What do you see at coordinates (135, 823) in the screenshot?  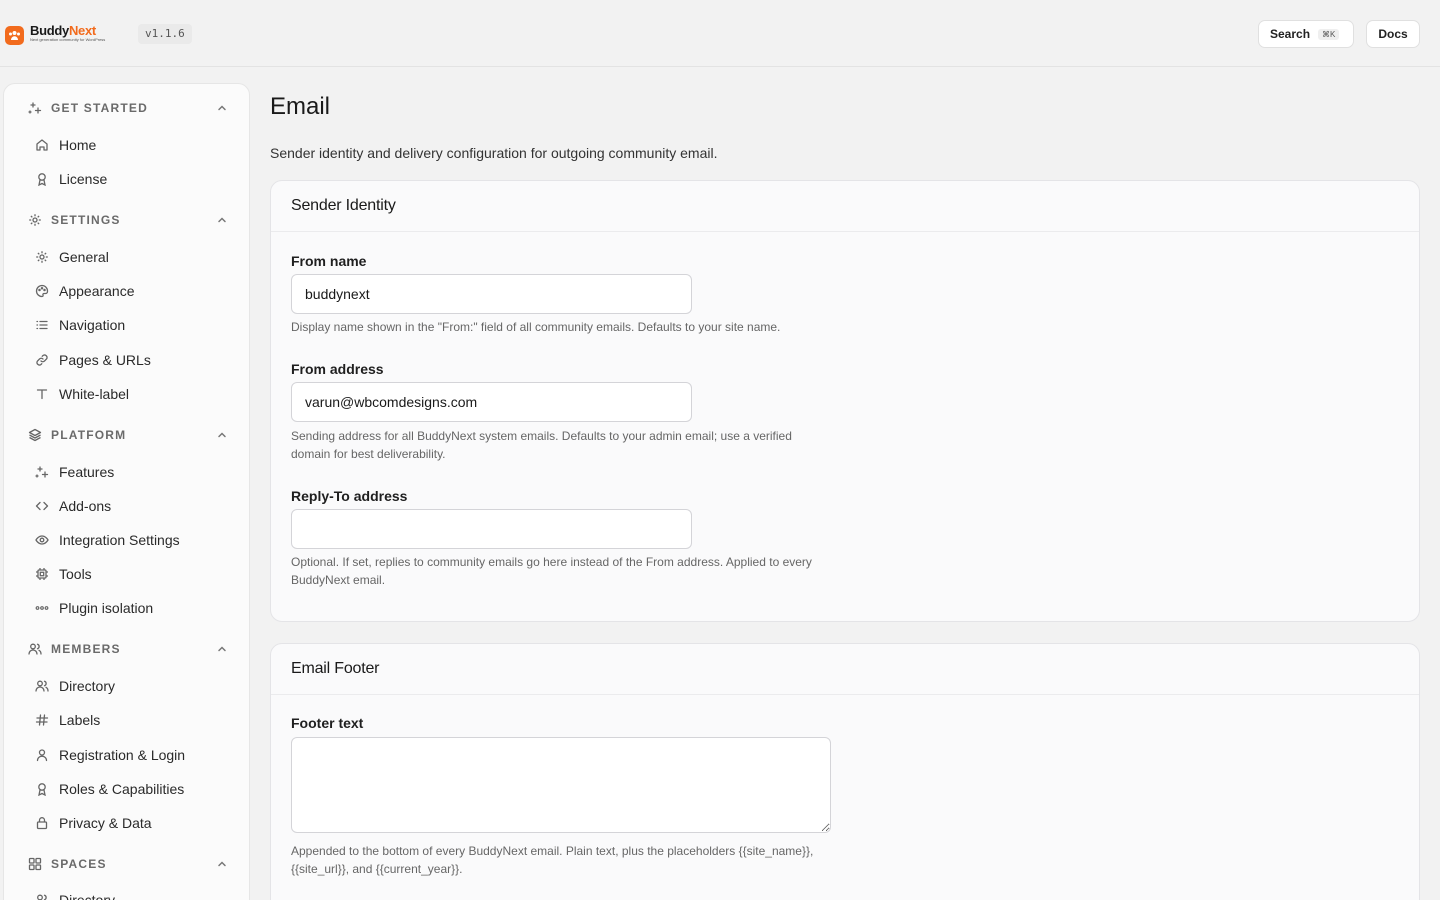 I see `sidebar-item-privacy-data: Privacy & Data` at bounding box center [135, 823].